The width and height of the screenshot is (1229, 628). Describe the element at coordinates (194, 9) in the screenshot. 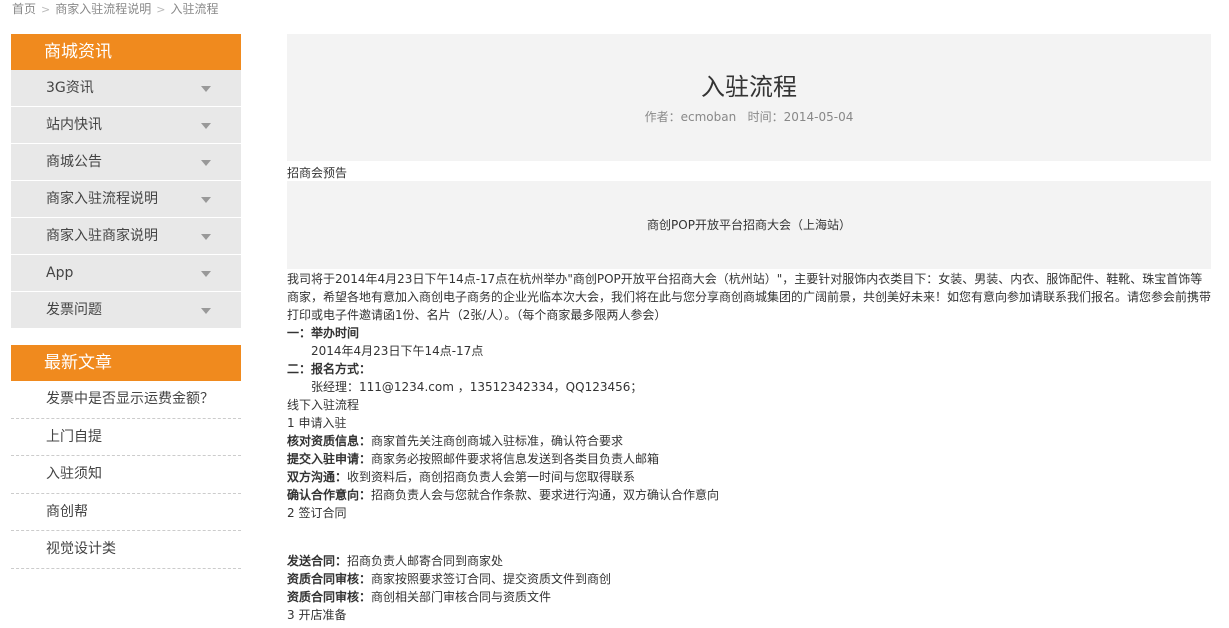

I see `breadcrumb-current: 入驻流程` at that location.